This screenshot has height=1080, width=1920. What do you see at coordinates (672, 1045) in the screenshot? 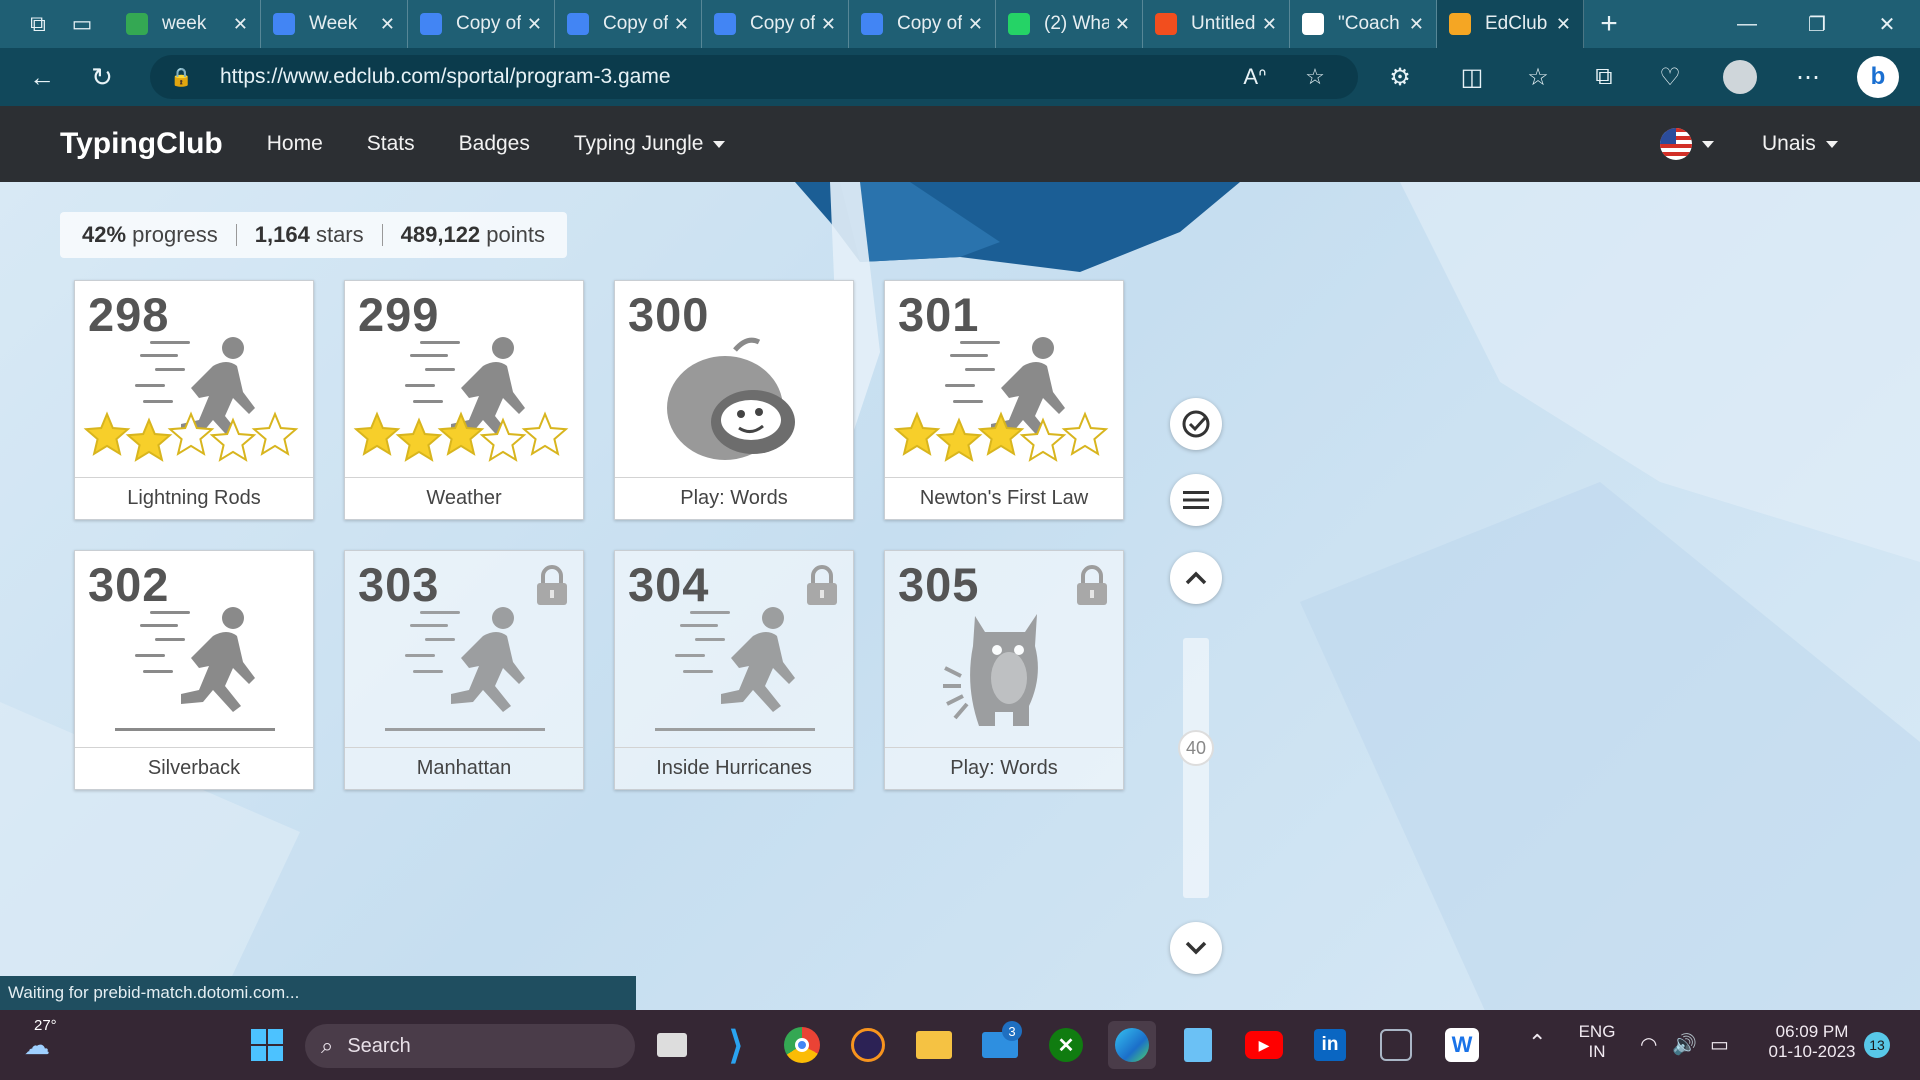
I see `task-view-icon` at bounding box center [672, 1045].